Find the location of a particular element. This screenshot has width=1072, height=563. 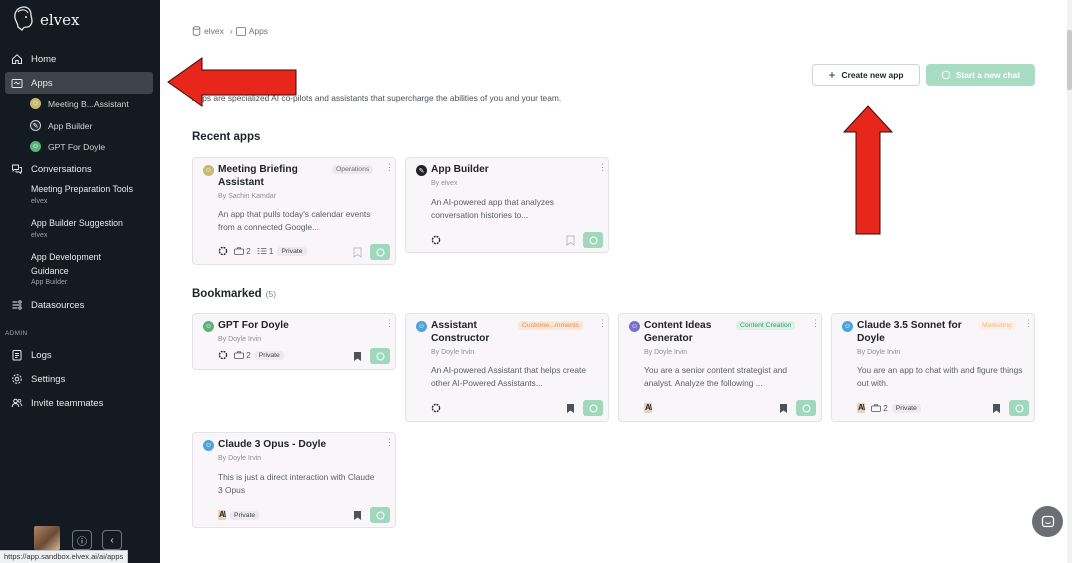

bookmarked-heading: Bookmarked (5) is located at coordinates (234, 294).